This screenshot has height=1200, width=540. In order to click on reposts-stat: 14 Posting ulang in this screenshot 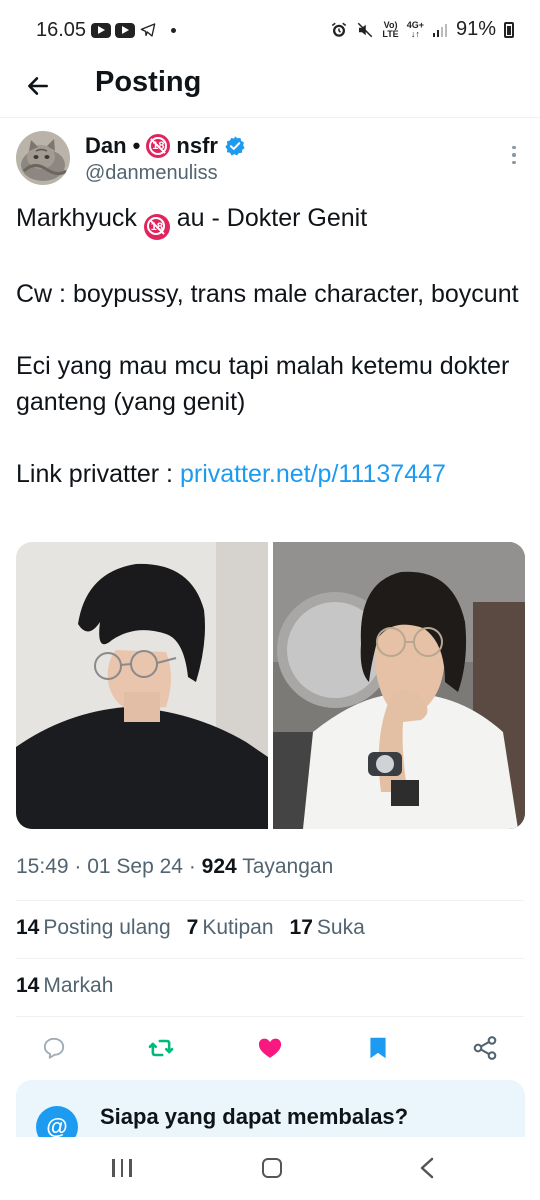, I will do `click(93, 928)`.